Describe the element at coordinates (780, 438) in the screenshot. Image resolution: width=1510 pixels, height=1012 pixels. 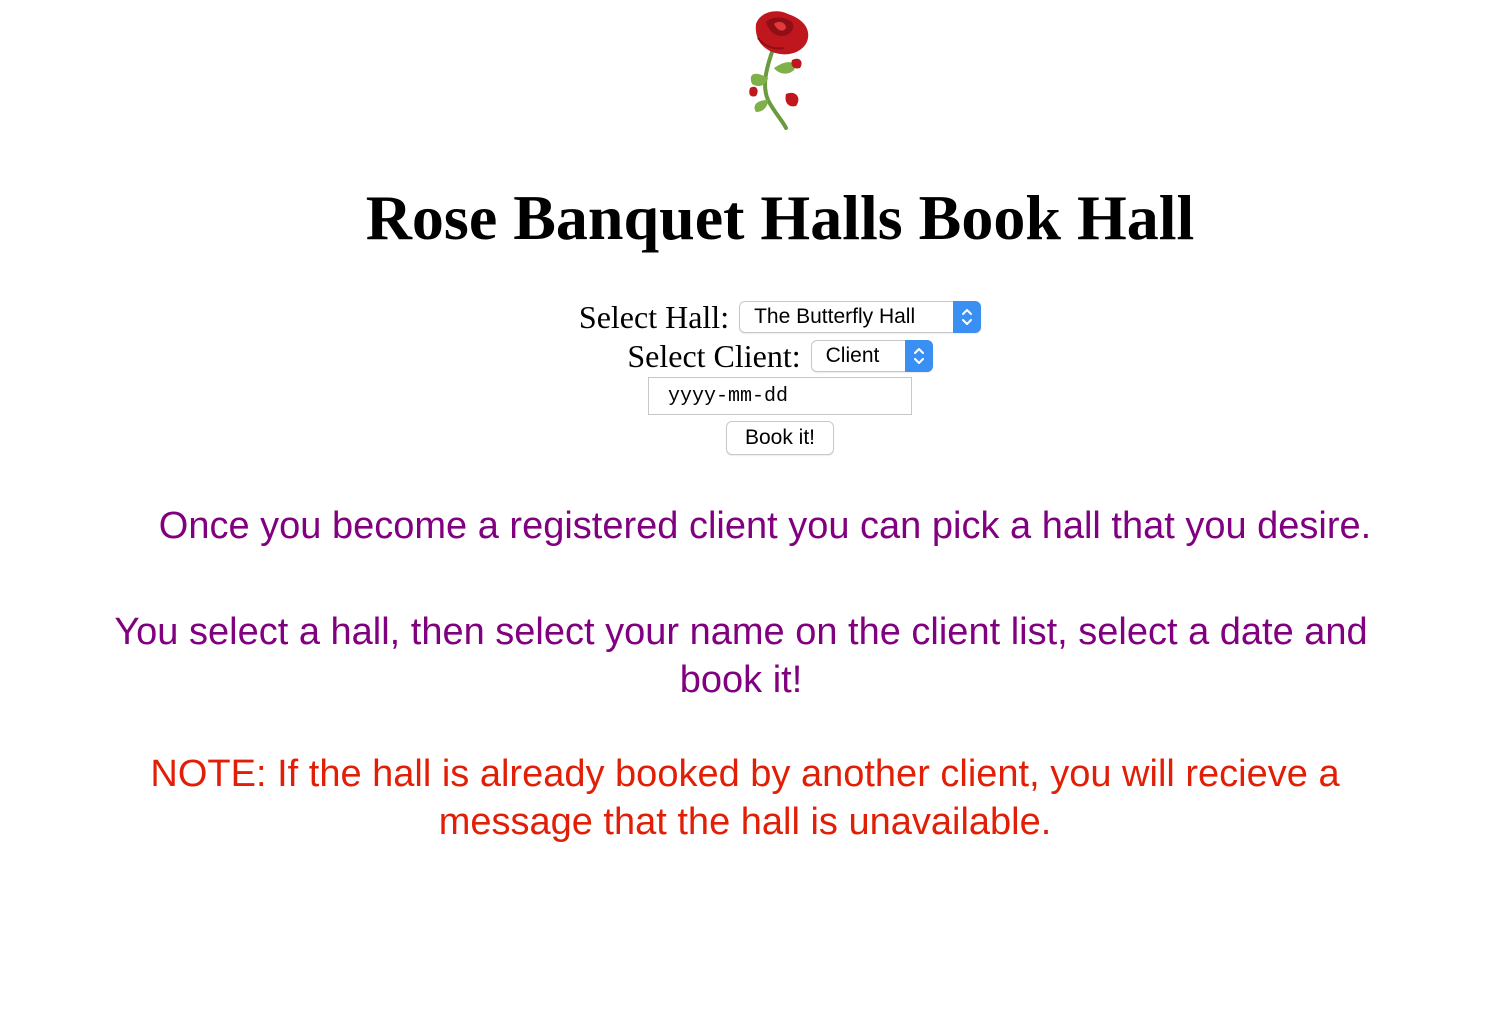
I see `book-button: Book it!` at that location.